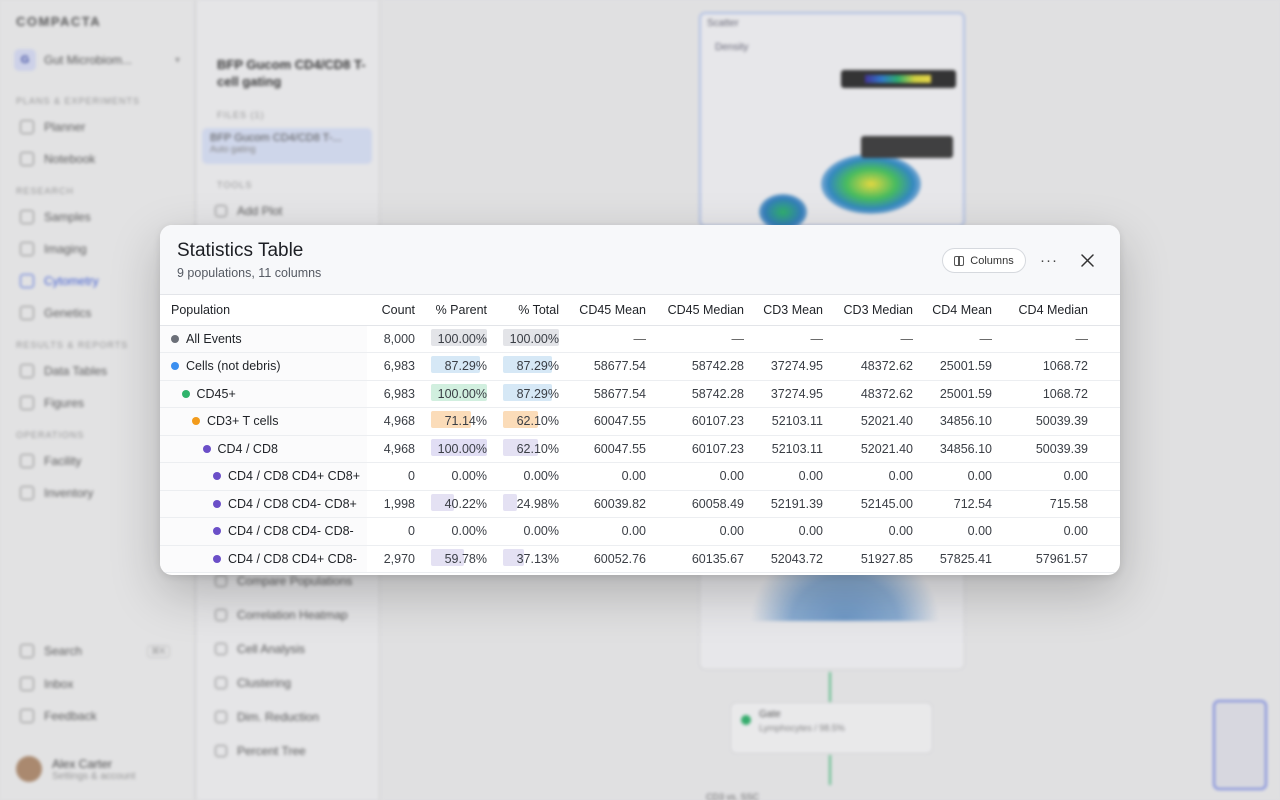 The width and height of the screenshot is (1280, 800). Describe the element at coordinates (876, 559) in the screenshot. I see `cd3-median-cell: 51927.85` at that location.